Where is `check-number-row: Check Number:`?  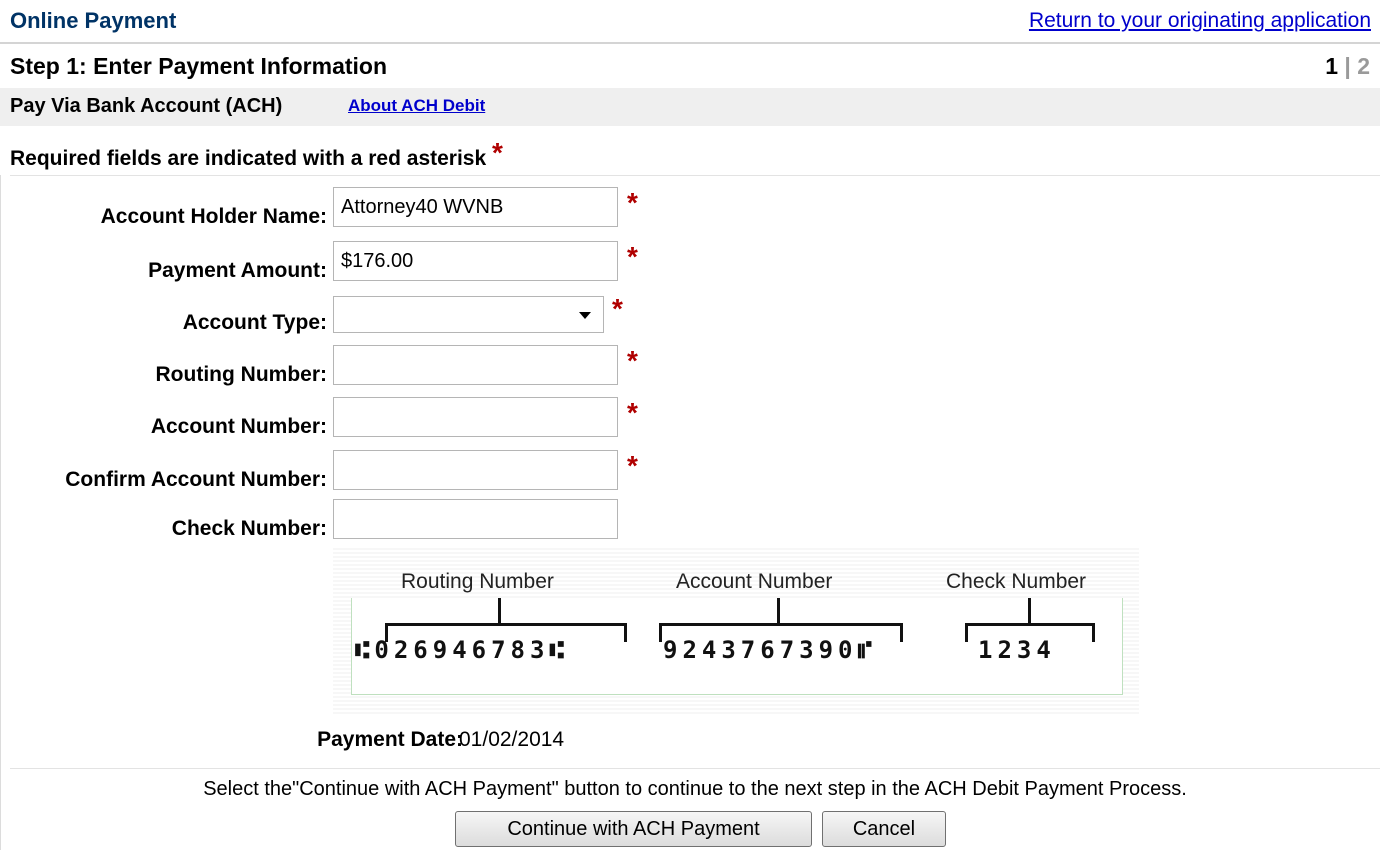 check-number-row: Check Number: is located at coordinates (350, 521).